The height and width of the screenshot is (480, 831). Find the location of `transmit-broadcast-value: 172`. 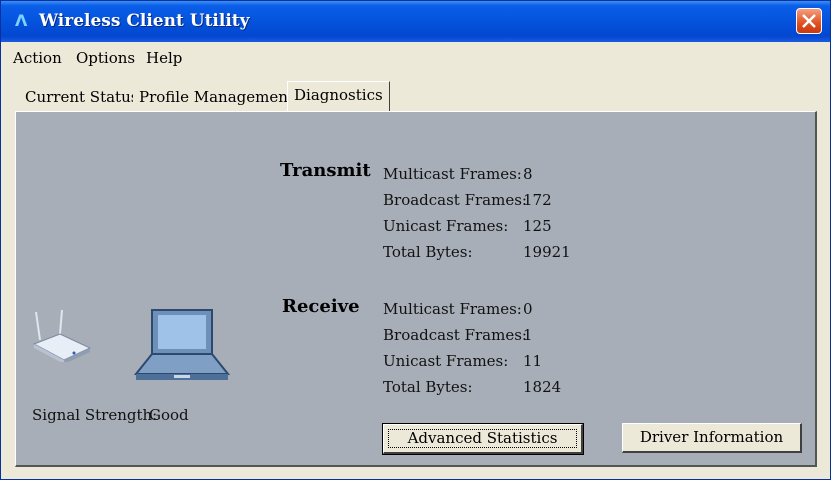

transmit-broadcast-value: 172 is located at coordinates (537, 200).